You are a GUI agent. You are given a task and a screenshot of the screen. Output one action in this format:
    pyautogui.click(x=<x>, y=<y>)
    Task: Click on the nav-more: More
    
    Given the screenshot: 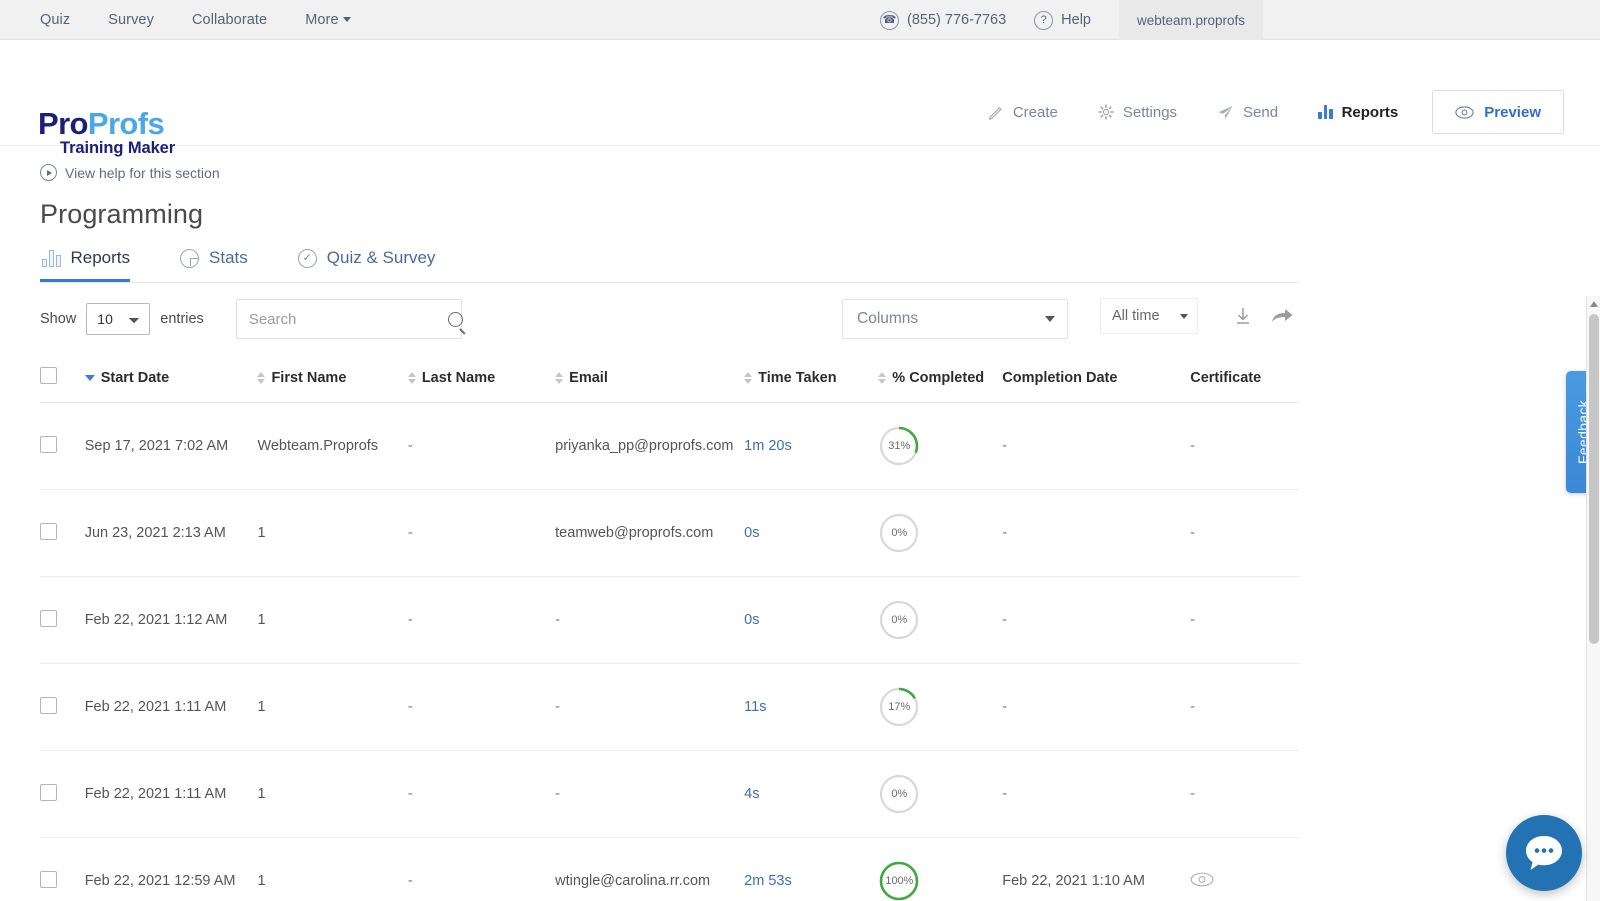 What is the action you would take?
    pyautogui.click(x=328, y=20)
    